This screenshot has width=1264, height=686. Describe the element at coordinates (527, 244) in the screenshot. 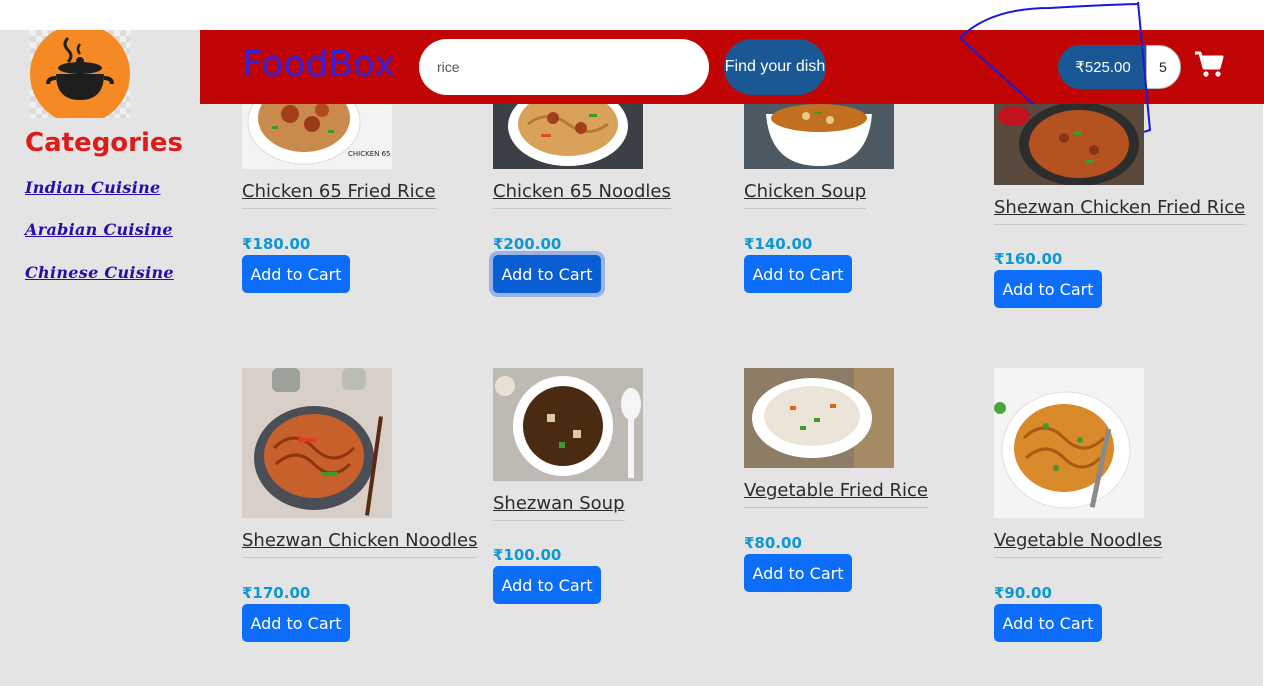

I see `product-price: ₹200.00` at that location.